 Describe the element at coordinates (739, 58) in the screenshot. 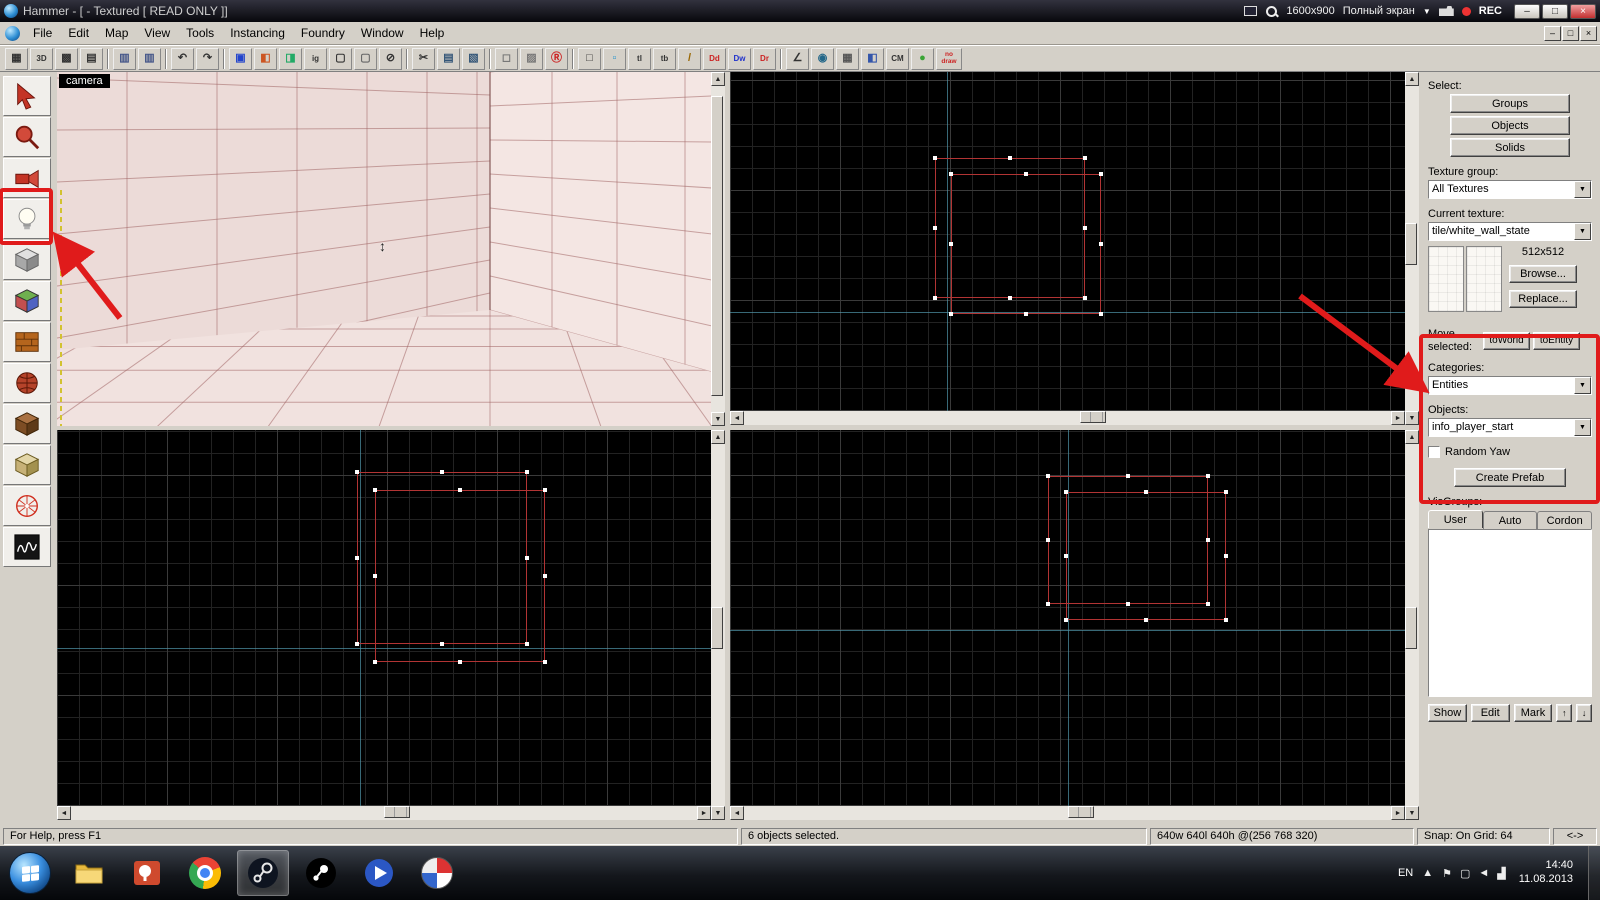

I see `toolbar-displacement-walkable: Dw` at that location.